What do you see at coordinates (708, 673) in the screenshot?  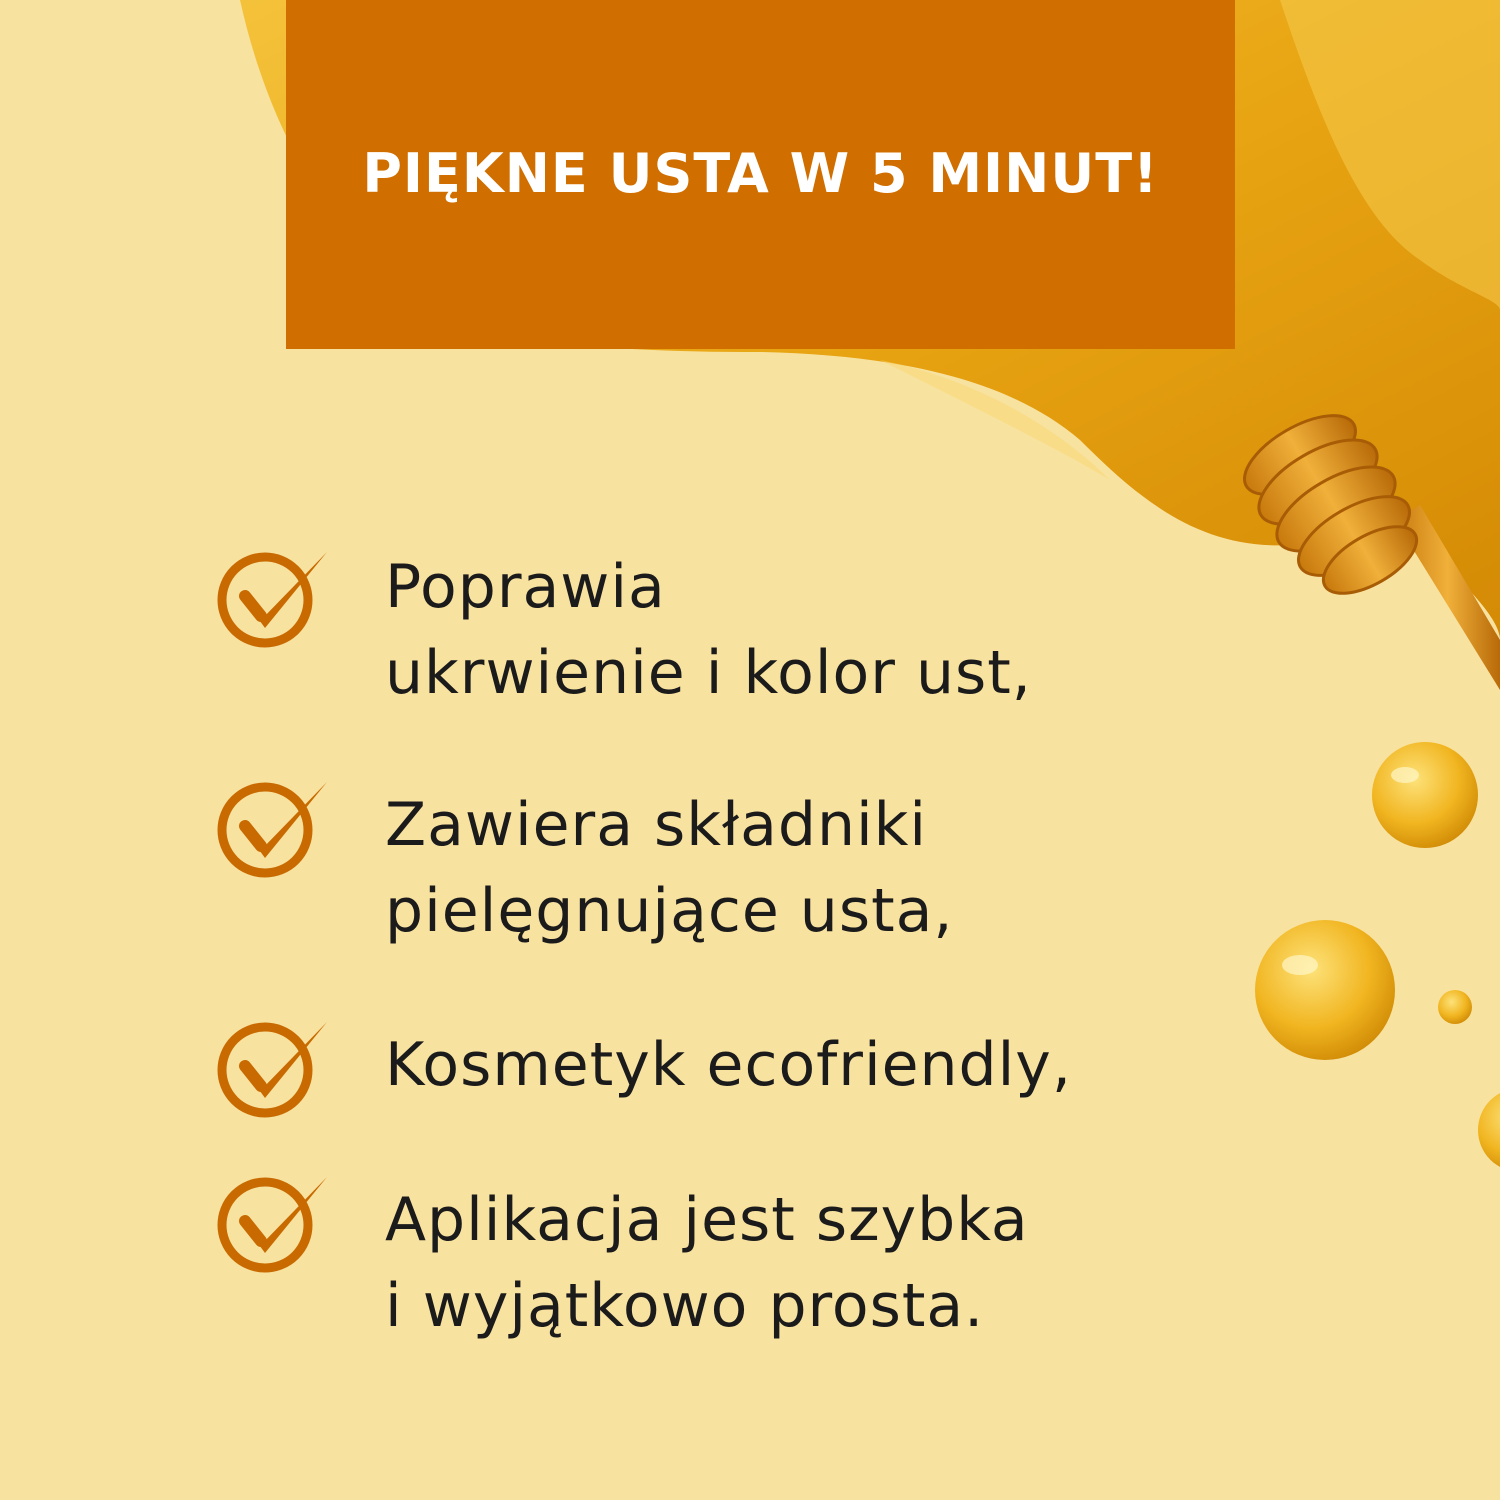 I see `benefit-line: ukrwienie i kolor ust,` at bounding box center [708, 673].